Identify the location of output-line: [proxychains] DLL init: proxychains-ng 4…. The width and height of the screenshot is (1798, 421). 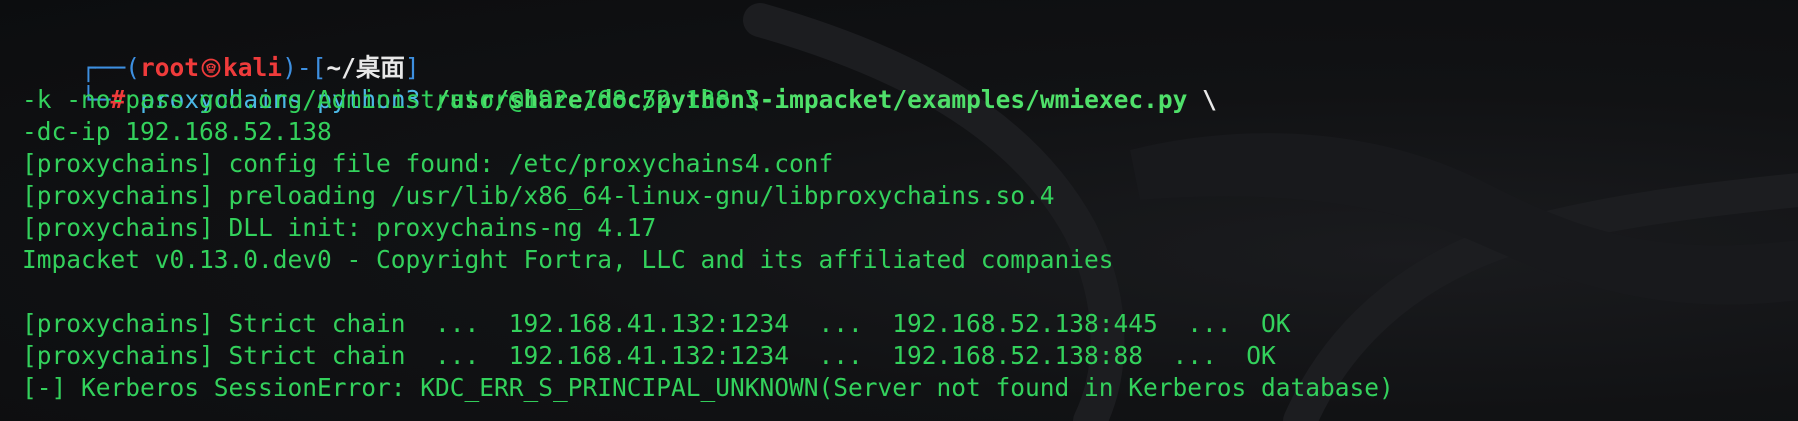
(339, 227).